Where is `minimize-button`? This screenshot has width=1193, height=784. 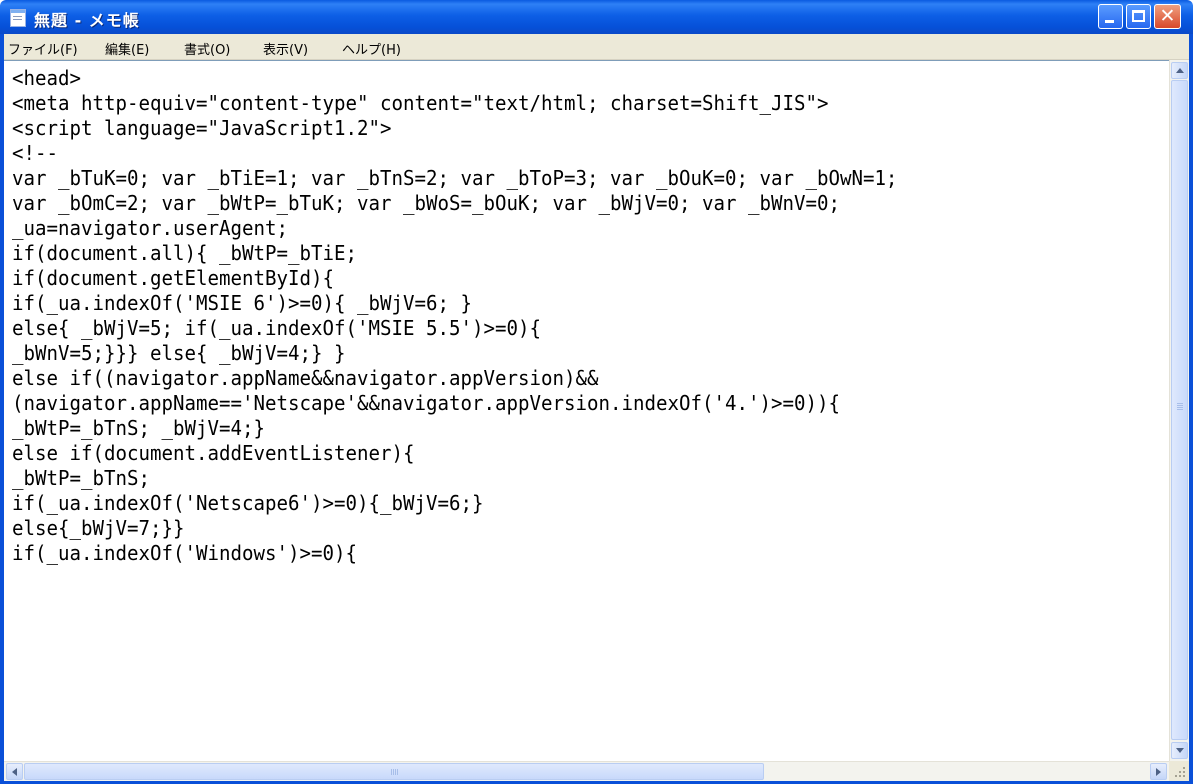
minimize-button is located at coordinates (1110, 16).